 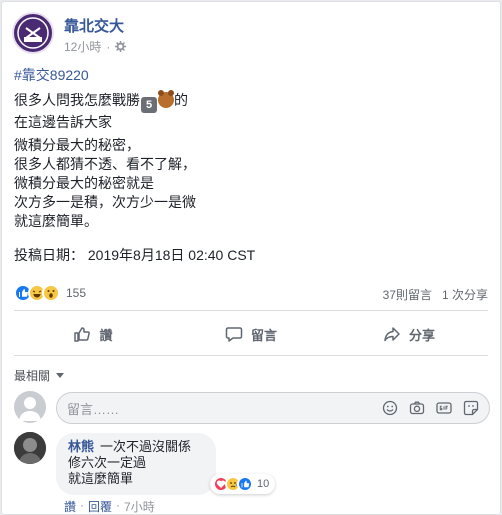 I want to click on comment-sort-dropdown: 最相關, so click(x=39, y=375).